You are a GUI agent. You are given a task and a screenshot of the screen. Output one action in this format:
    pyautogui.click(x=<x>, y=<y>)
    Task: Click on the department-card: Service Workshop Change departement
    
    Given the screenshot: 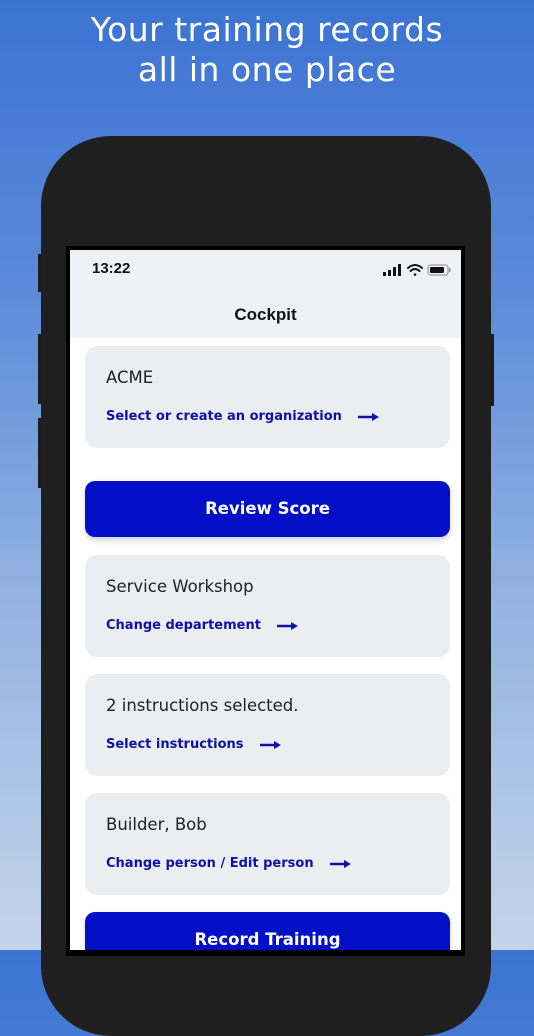 What is the action you would take?
    pyautogui.click(x=267, y=606)
    